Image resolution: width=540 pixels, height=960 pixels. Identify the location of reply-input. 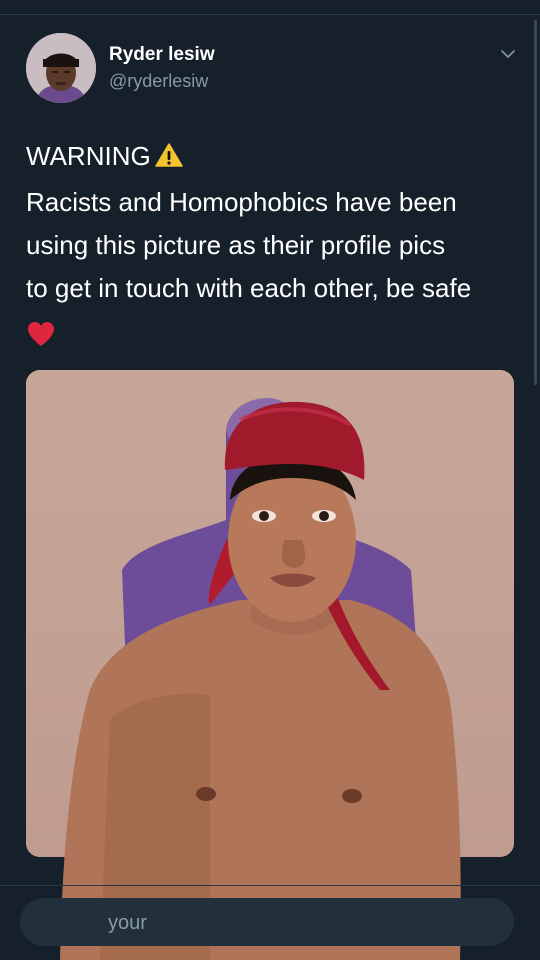
(267, 922).